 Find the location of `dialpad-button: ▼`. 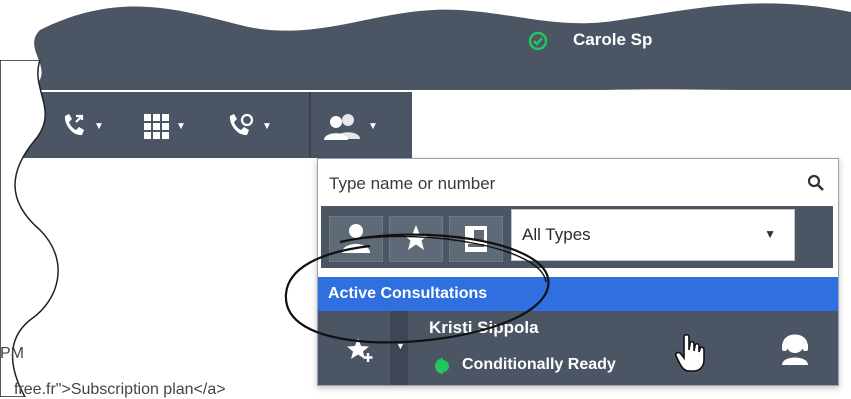

dialpad-button: ▼ is located at coordinates (164, 126).